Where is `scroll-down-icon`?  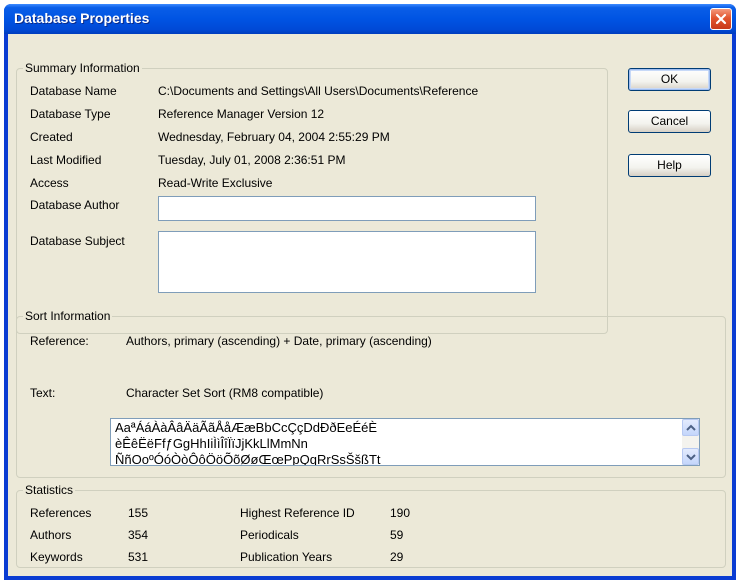 scroll-down-icon is located at coordinates (691, 457).